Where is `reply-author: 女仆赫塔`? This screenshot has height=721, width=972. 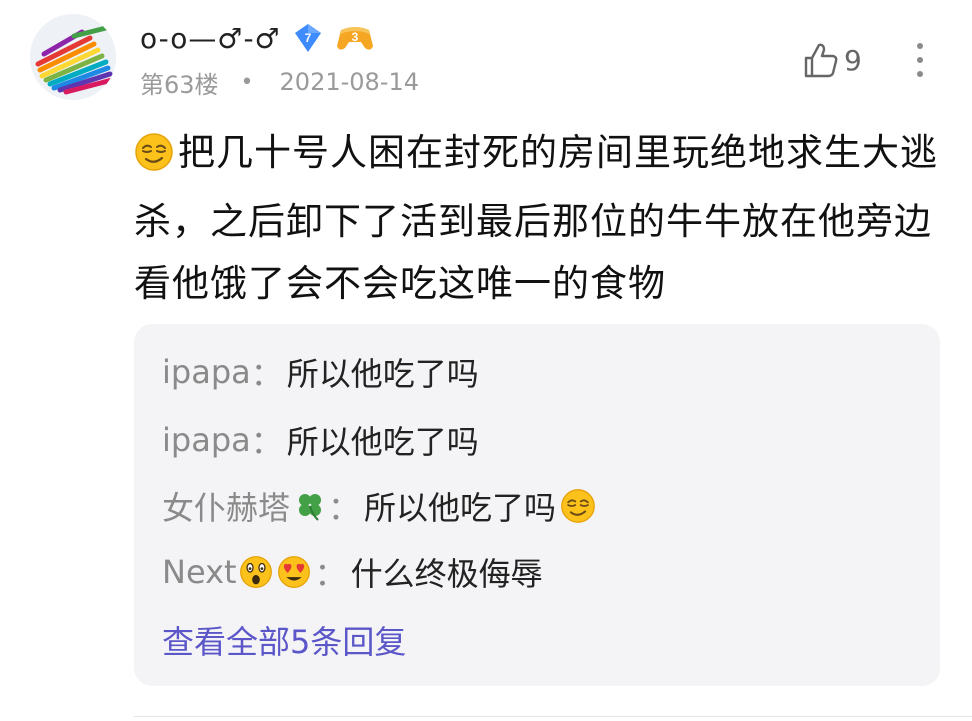 reply-author: 女仆赫塔 is located at coordinates (226, 506).